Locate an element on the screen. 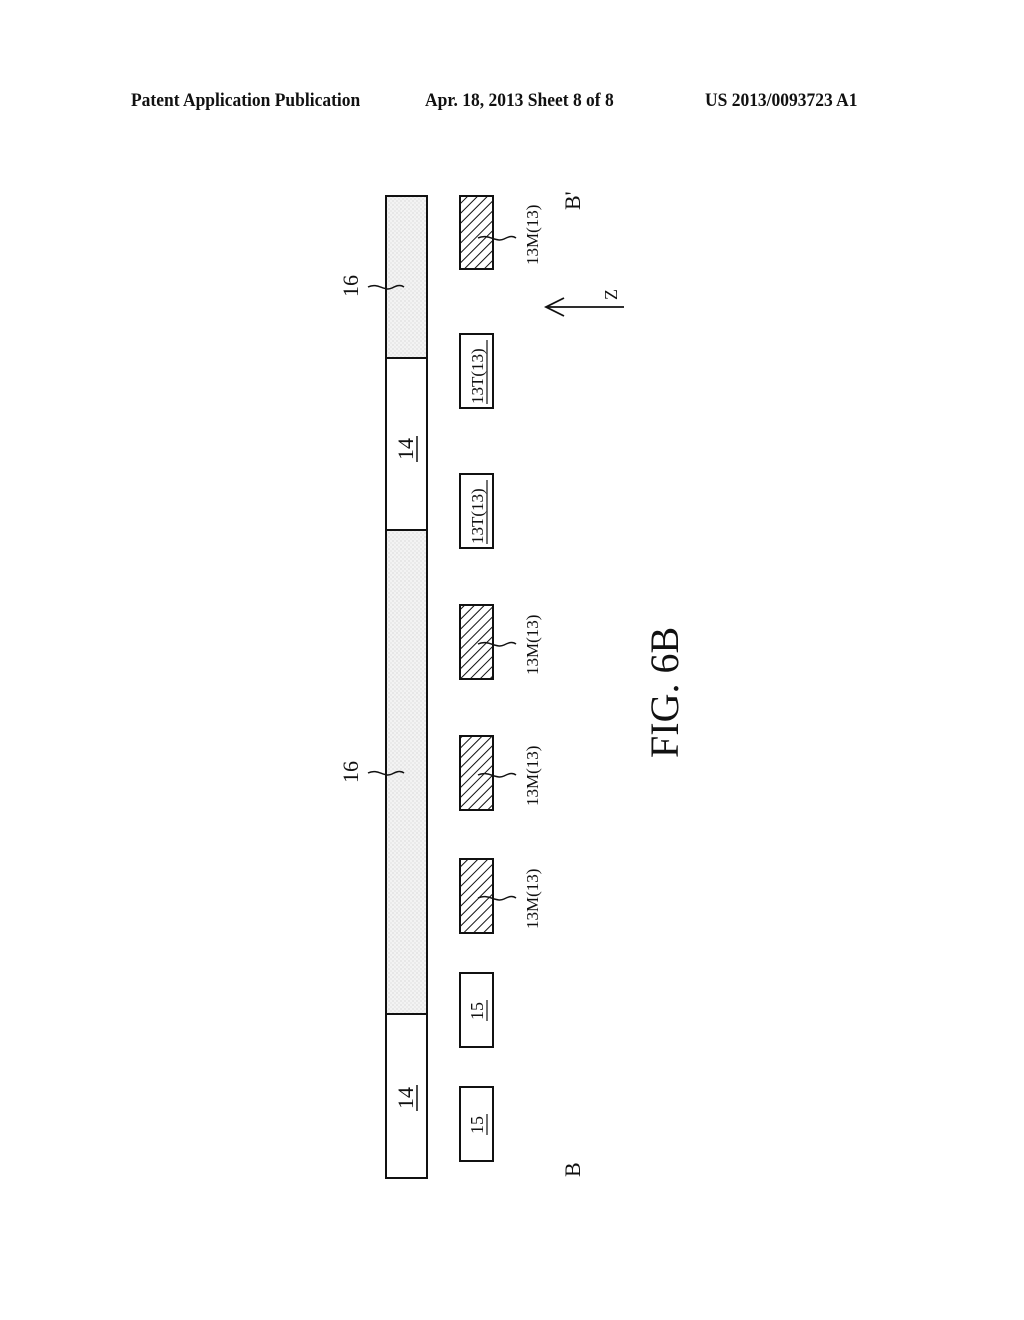 The width and height of the screenshot is (1024, 1320). block-13t-2: 13T(13) is located at coordinates (476, 511).